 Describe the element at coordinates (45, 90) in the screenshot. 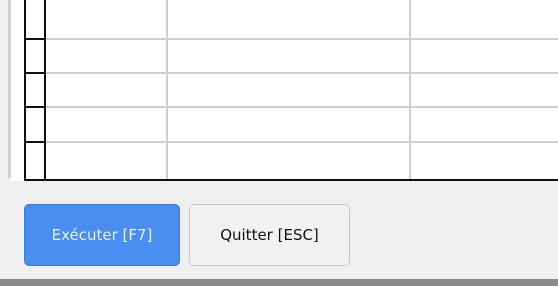

I see `row-header-right-border` at that location.